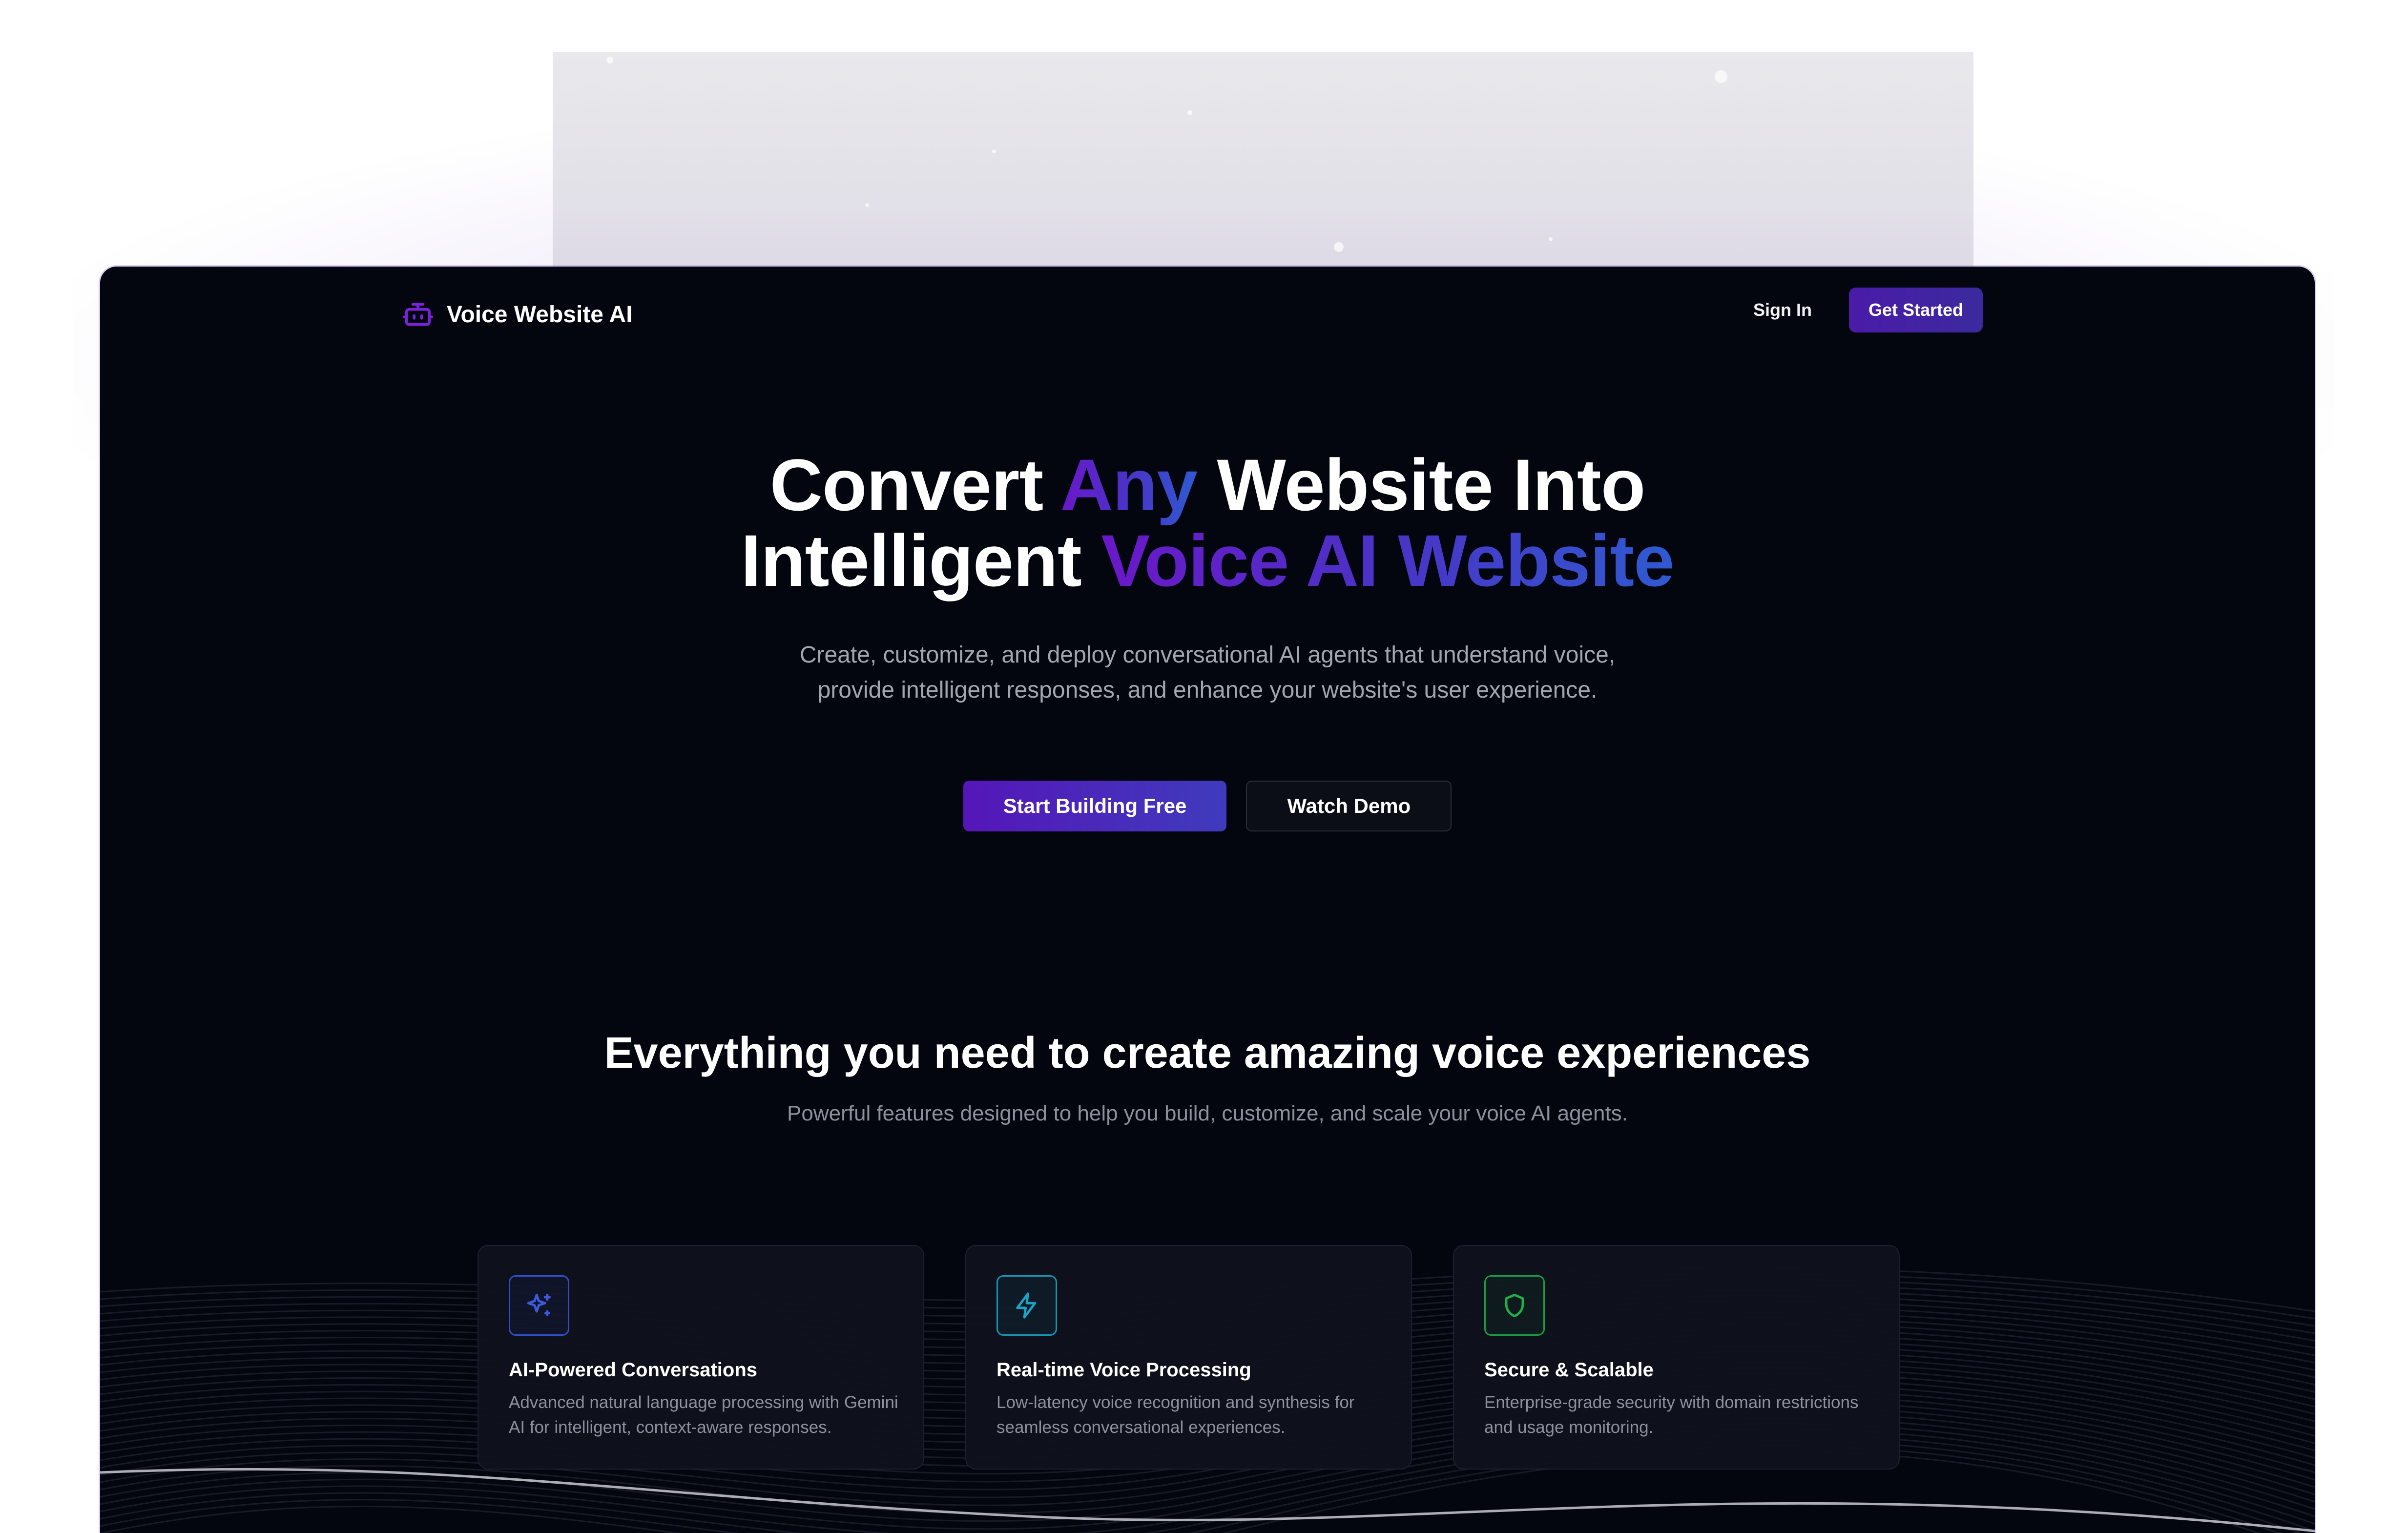 The image size is (2408, 1533). I want to click on shield-icon, so click(1514, 1305).